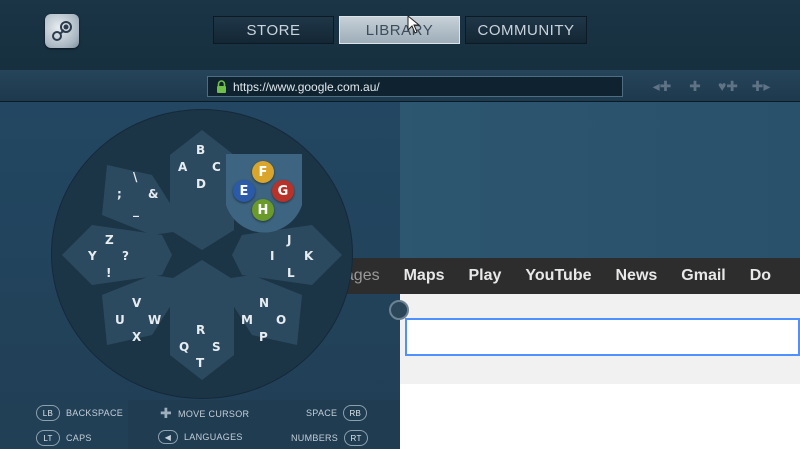 This screenshot has height=449, width=800. Describe the element at coordinates (109, 240) in the screenshot. I see `key-z: Z` at that location.